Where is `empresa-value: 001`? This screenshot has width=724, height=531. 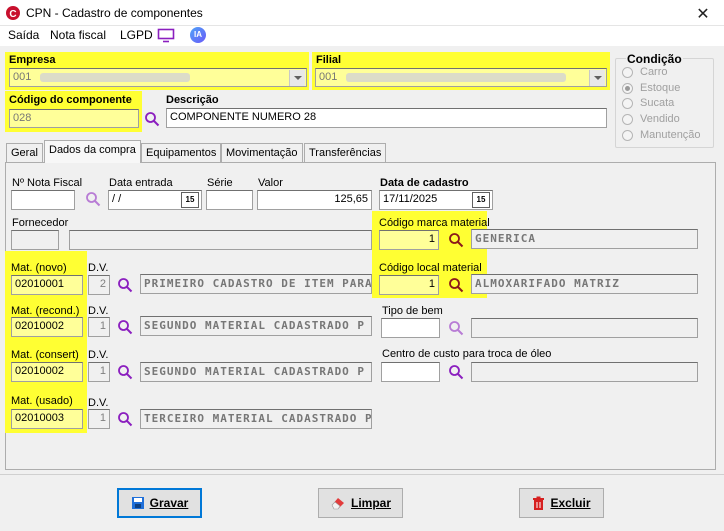 empresa-value: 001 is located at coordinates (22, 77).